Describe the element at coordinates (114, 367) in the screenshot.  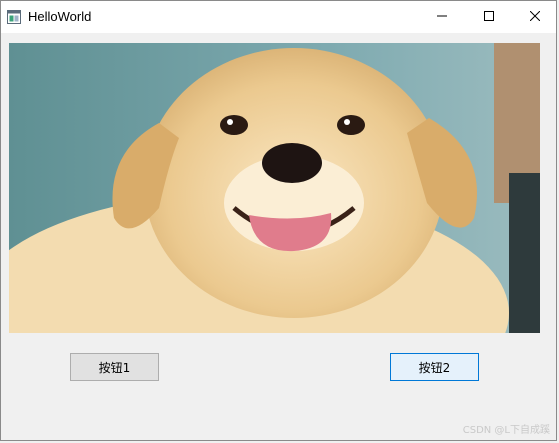
I see `button-1: 按钮1` at that location.